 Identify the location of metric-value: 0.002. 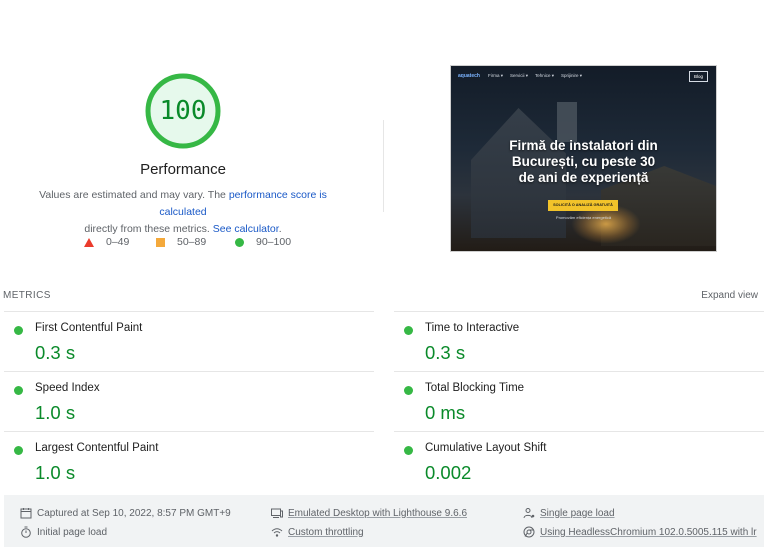
(448, 472).